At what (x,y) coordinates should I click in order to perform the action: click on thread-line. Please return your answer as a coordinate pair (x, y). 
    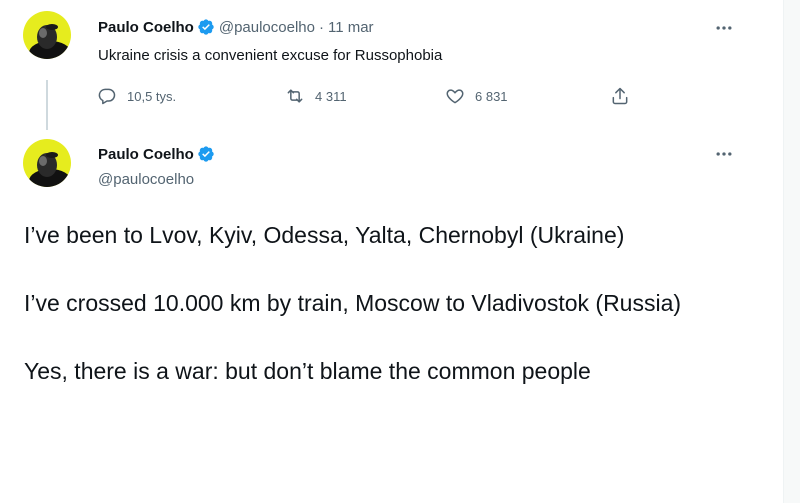
    Looking at the image, I should click on (47, 105).